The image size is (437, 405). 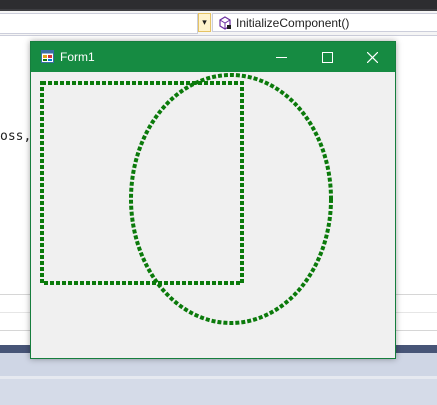 What do you see at coordinates (99, 23) in the screenshot?
I see `member-combo-left` at bounding box center [99, 23].